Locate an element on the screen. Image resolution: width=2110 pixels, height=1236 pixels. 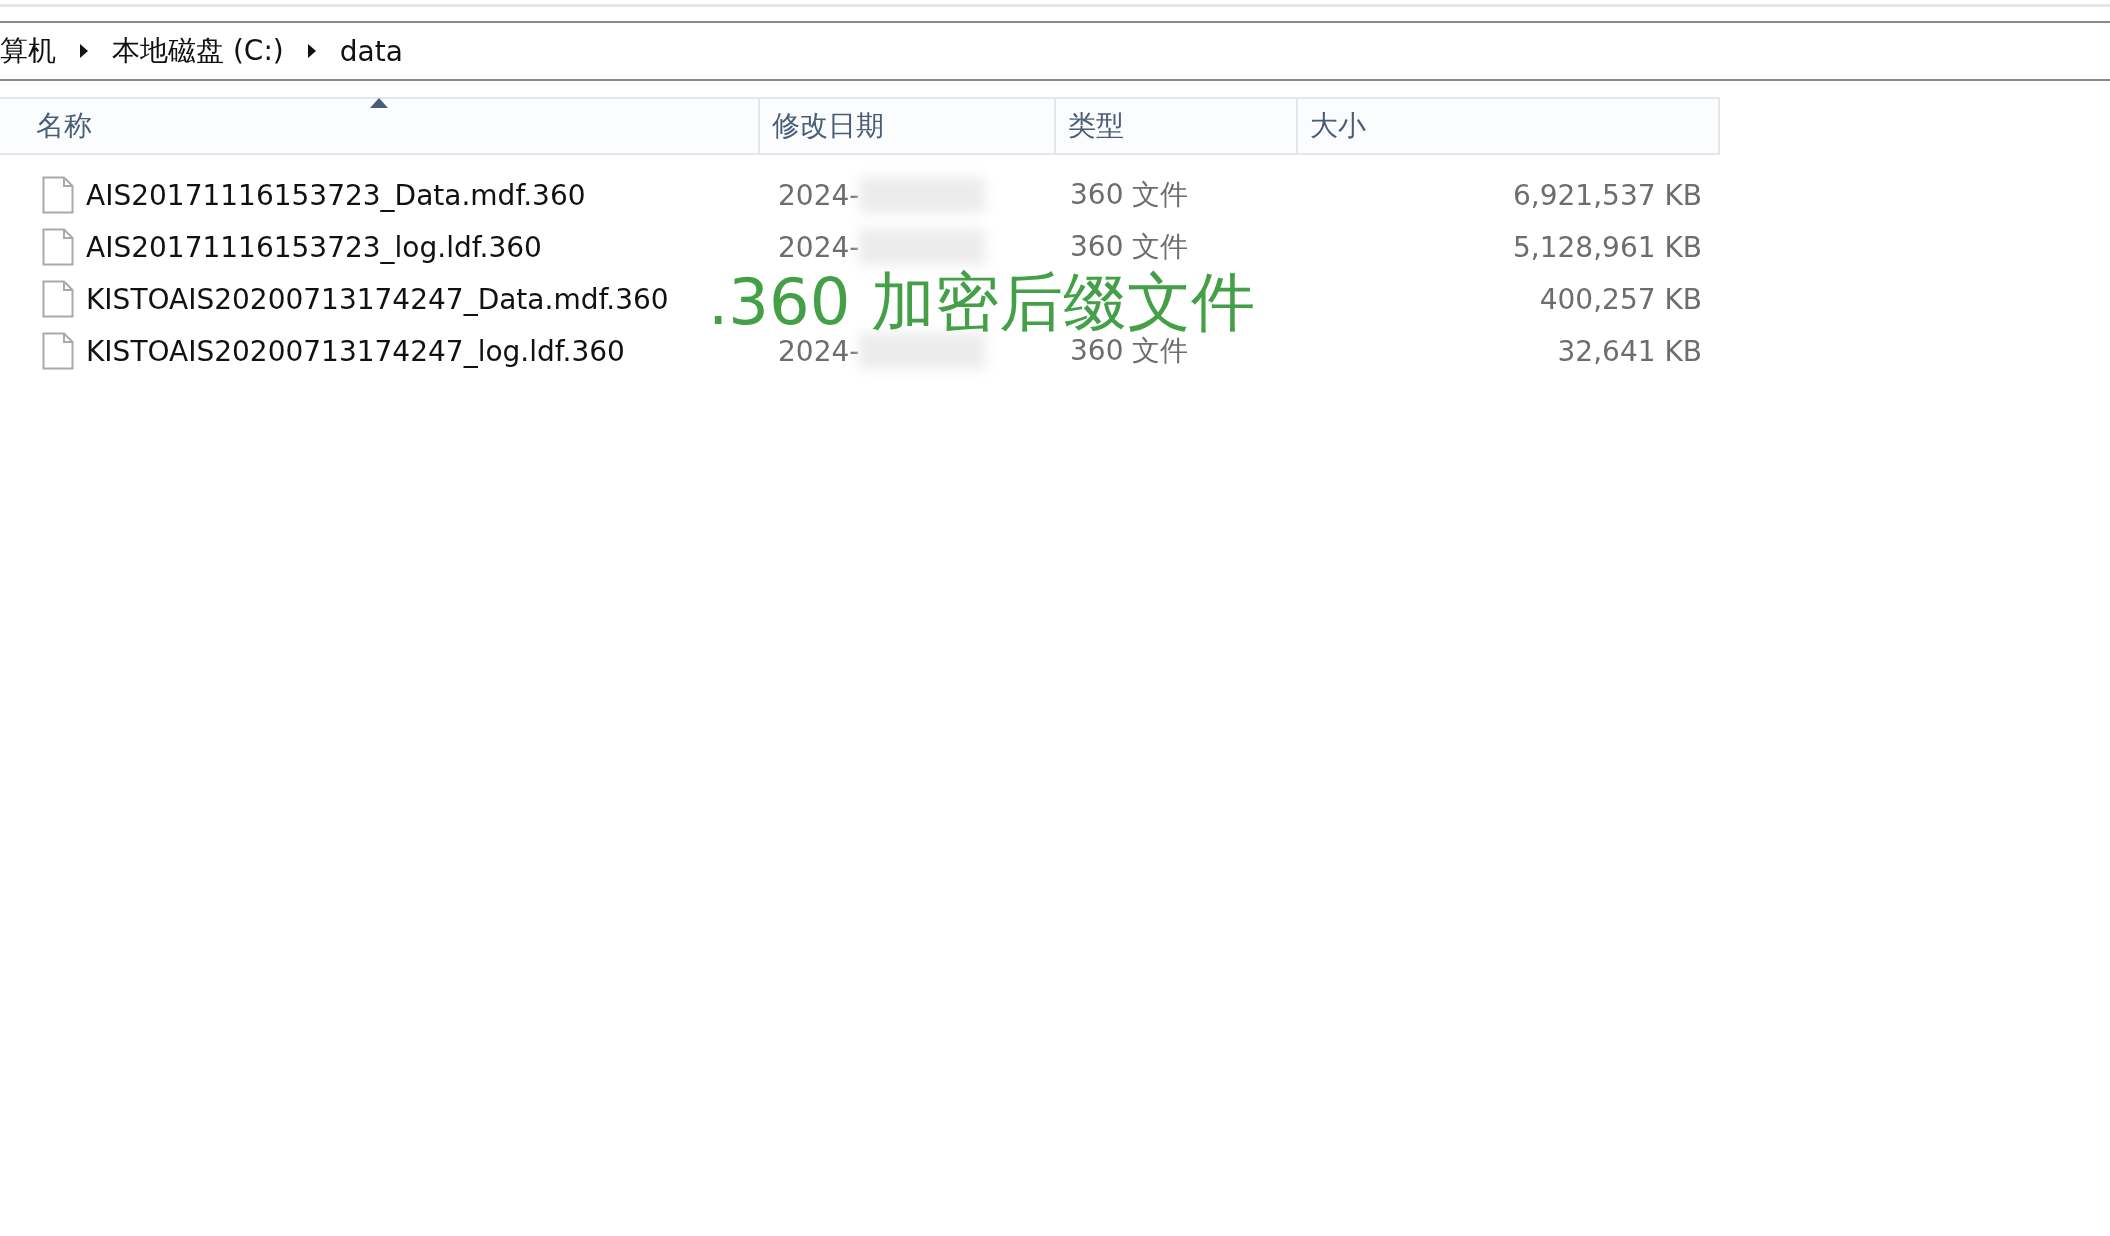
breadcrumb-item: 本地磁盘 (C:) is located at coordinates (198, 51).